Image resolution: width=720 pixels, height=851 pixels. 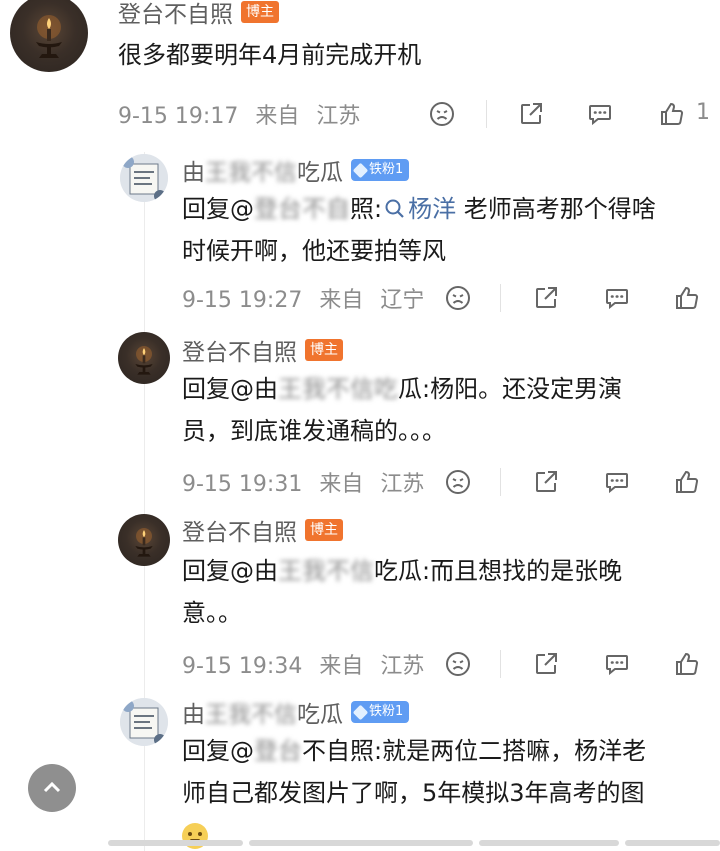 I want to click on topic-link: 杨洋, so click(x=419, y=209).